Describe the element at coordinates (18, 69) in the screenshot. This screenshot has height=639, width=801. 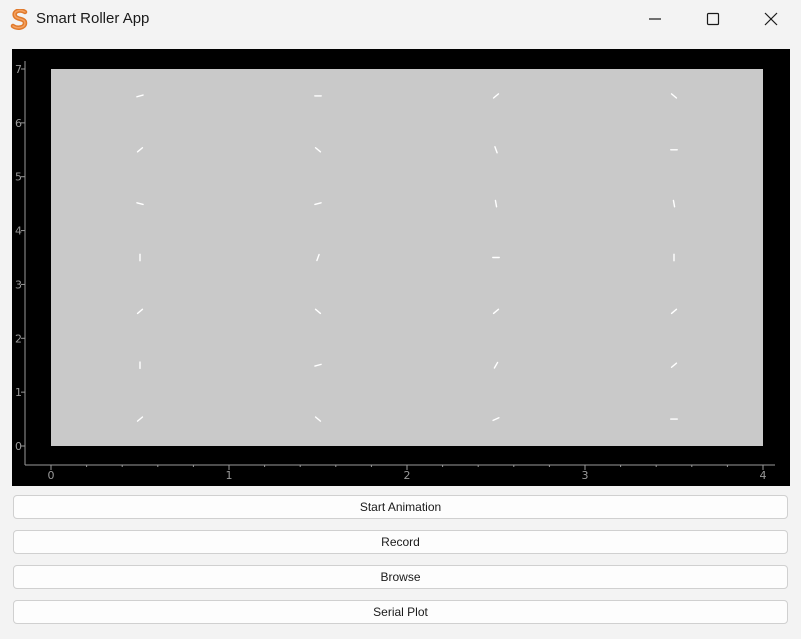
I see `y-tick-label: 7` at that location.